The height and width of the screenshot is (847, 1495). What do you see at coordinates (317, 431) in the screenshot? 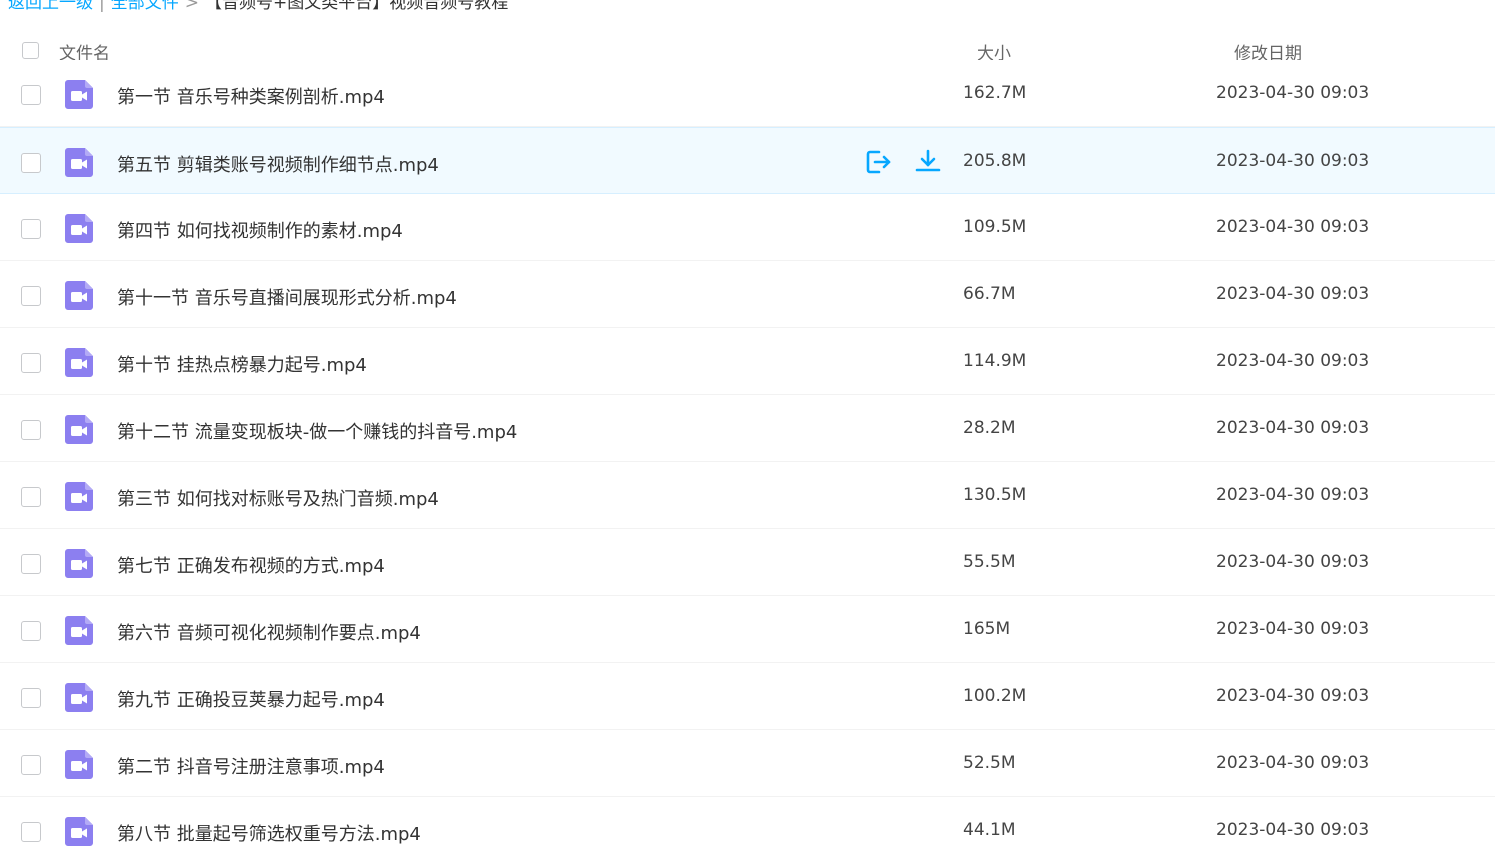
I see `file-name: 第十二节 流量变现板块-做一个赚钱的抖音号.mp4` at bounding box center [317, 431].